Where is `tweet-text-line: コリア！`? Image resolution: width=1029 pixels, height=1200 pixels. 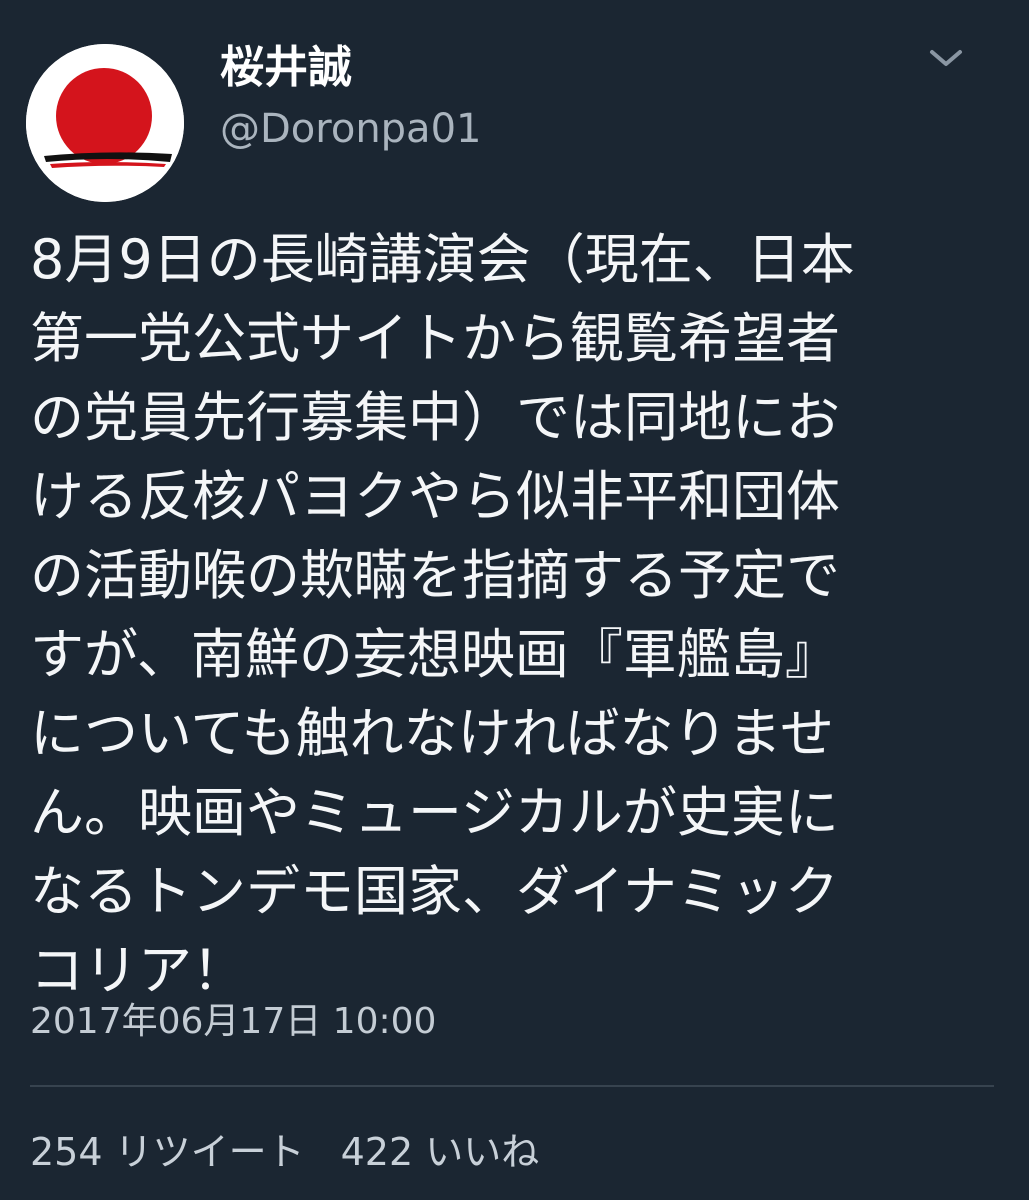 tweet-text-line: コリア！ is located at coordinates (138, 970).